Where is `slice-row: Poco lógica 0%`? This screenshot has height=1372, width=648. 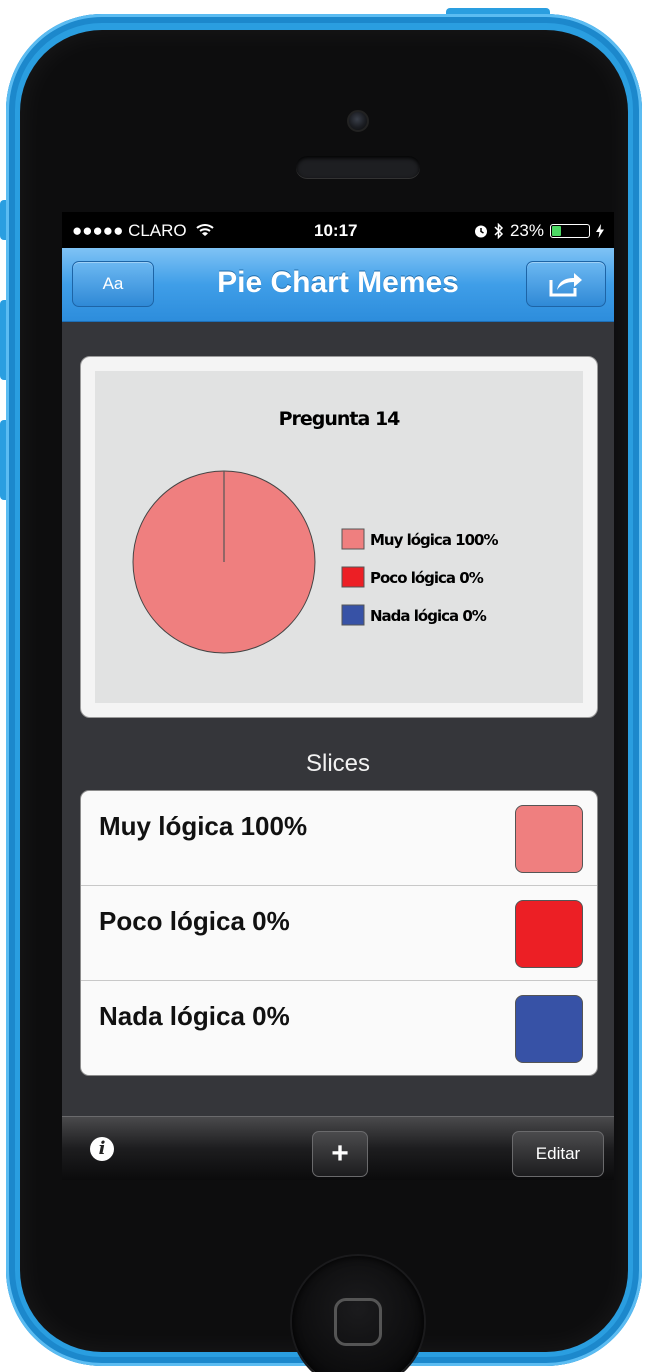
slice-row: Poco lógica 0% is located at coordinates (339, 933).